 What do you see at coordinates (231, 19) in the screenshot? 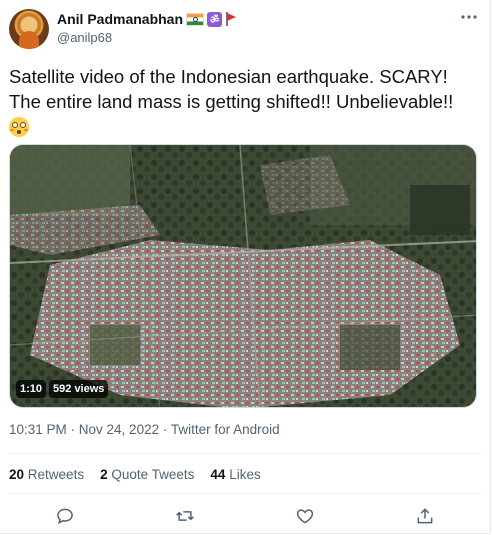
I see `saffron-flag-icon` at bounding box center [231, 19].